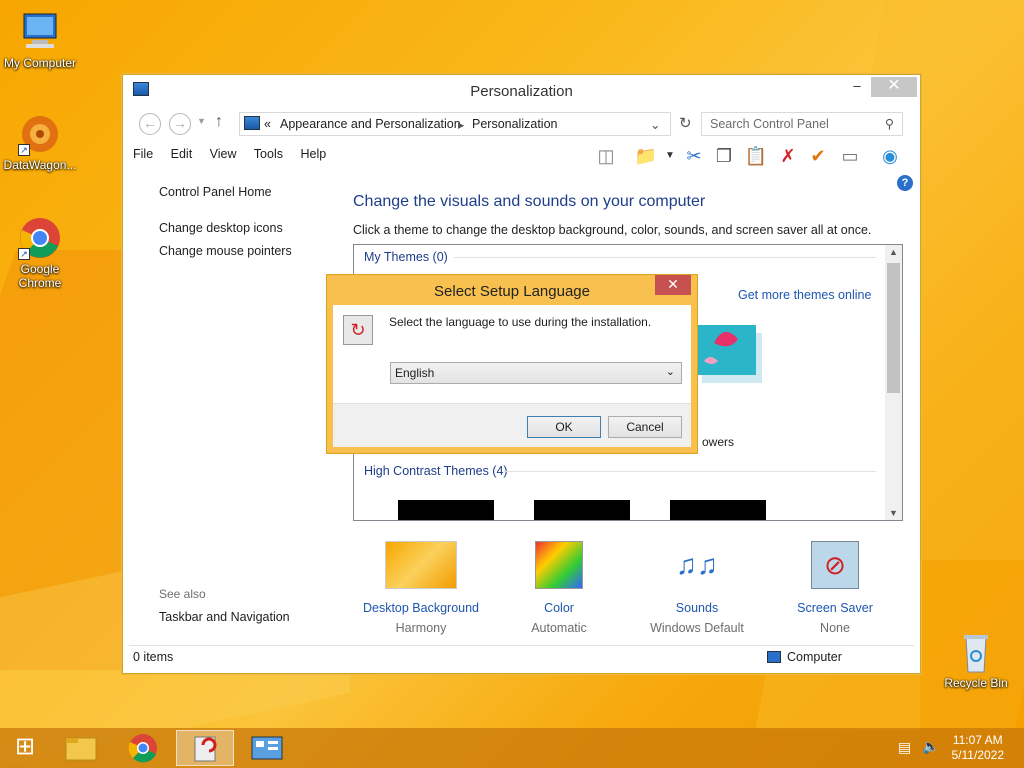 The image size is (1024, 768). Describe the element at coordinates (835, 608) in the screenshot. I see `screen-saver-link: Screen Saver` at that location.